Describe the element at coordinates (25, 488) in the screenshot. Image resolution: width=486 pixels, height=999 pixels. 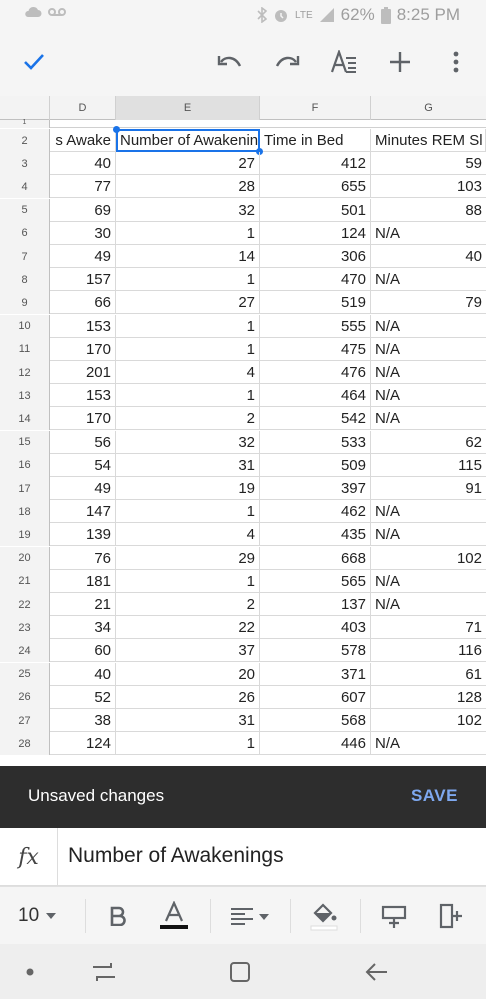
I see `row-header: 17` at that location.